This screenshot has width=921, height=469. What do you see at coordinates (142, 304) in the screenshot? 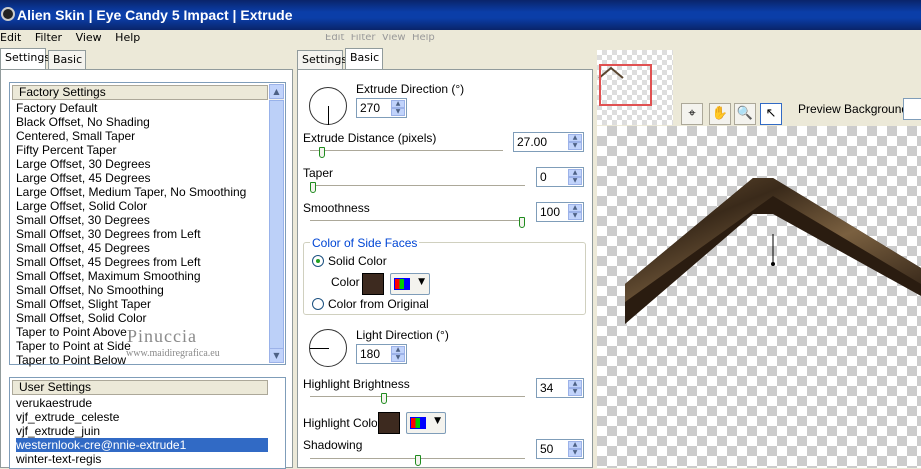
I see `factory-list-item: Small Offset, Slight Taper` at bounding box center [142, 304].